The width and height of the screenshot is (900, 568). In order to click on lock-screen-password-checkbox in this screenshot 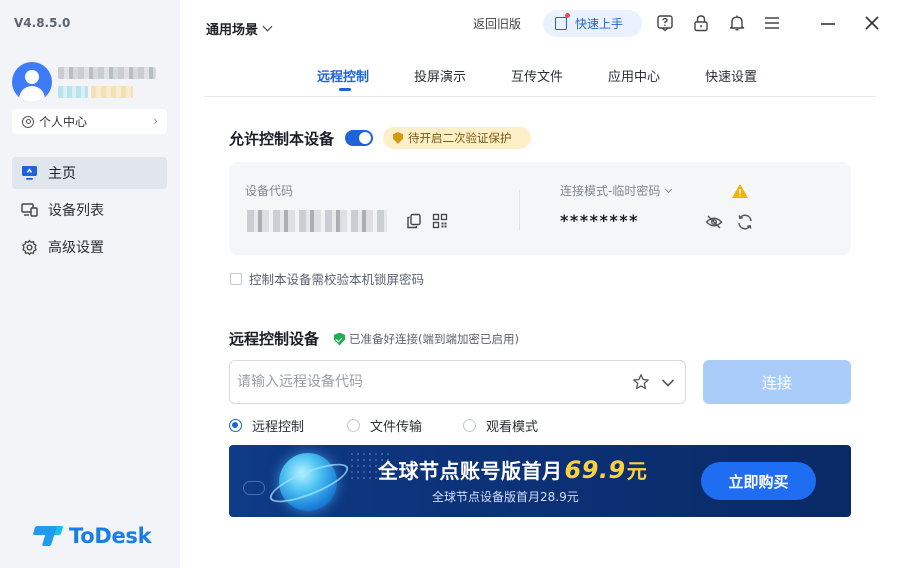, I will do `click(236, 278)`.